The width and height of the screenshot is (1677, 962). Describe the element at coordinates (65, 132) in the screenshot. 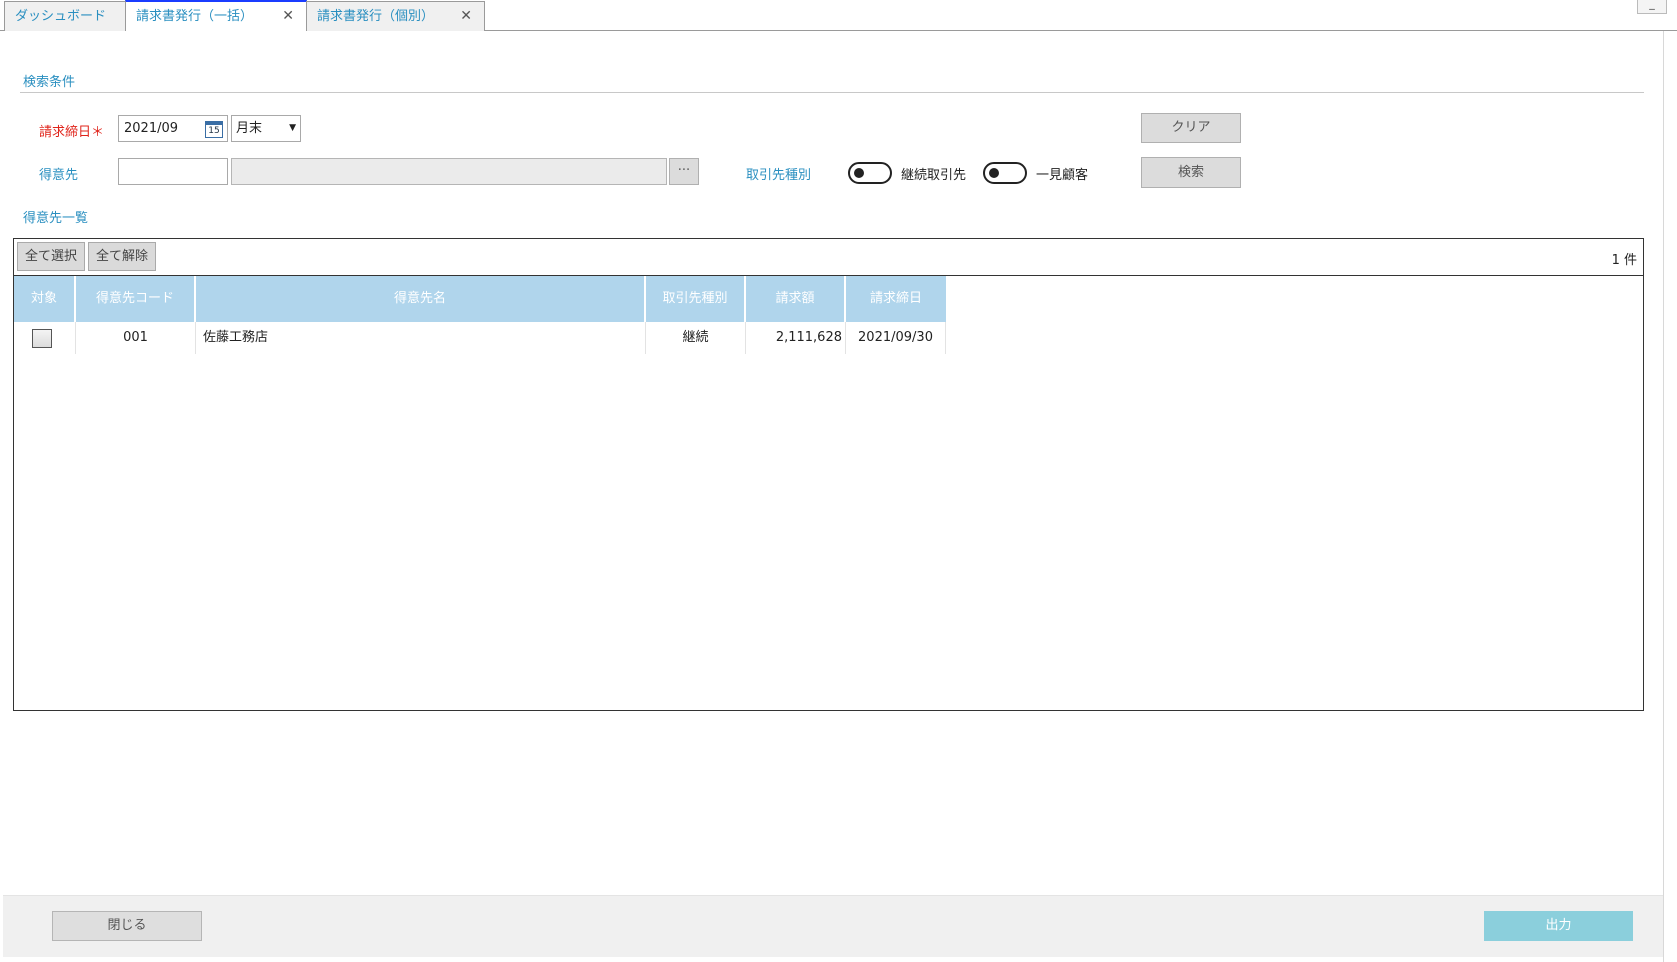

I see `closing-date-label-text: 請求締日` at that location.